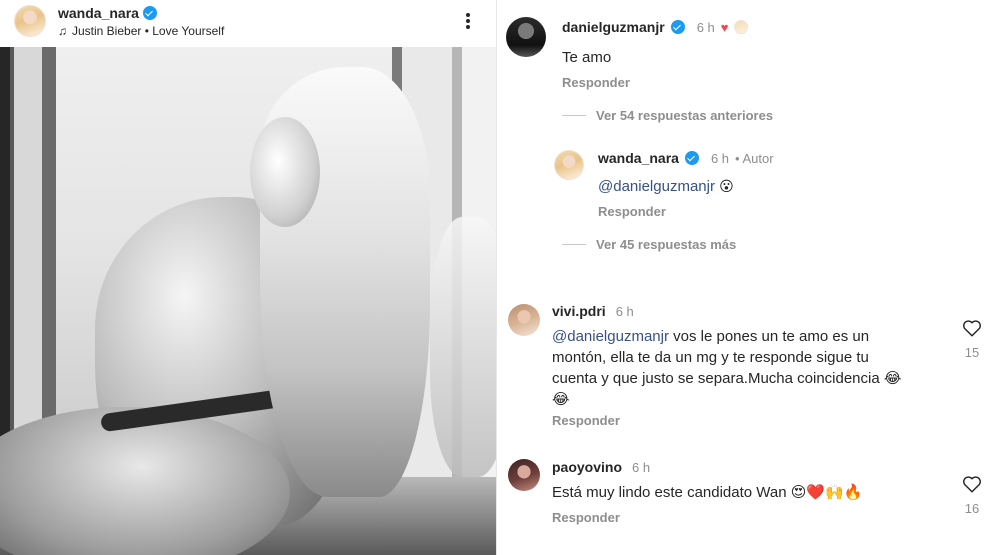 The image size is (992, 555). I want to click on comment-line-text: vos le pones un te amo es un, so click(769, 336).